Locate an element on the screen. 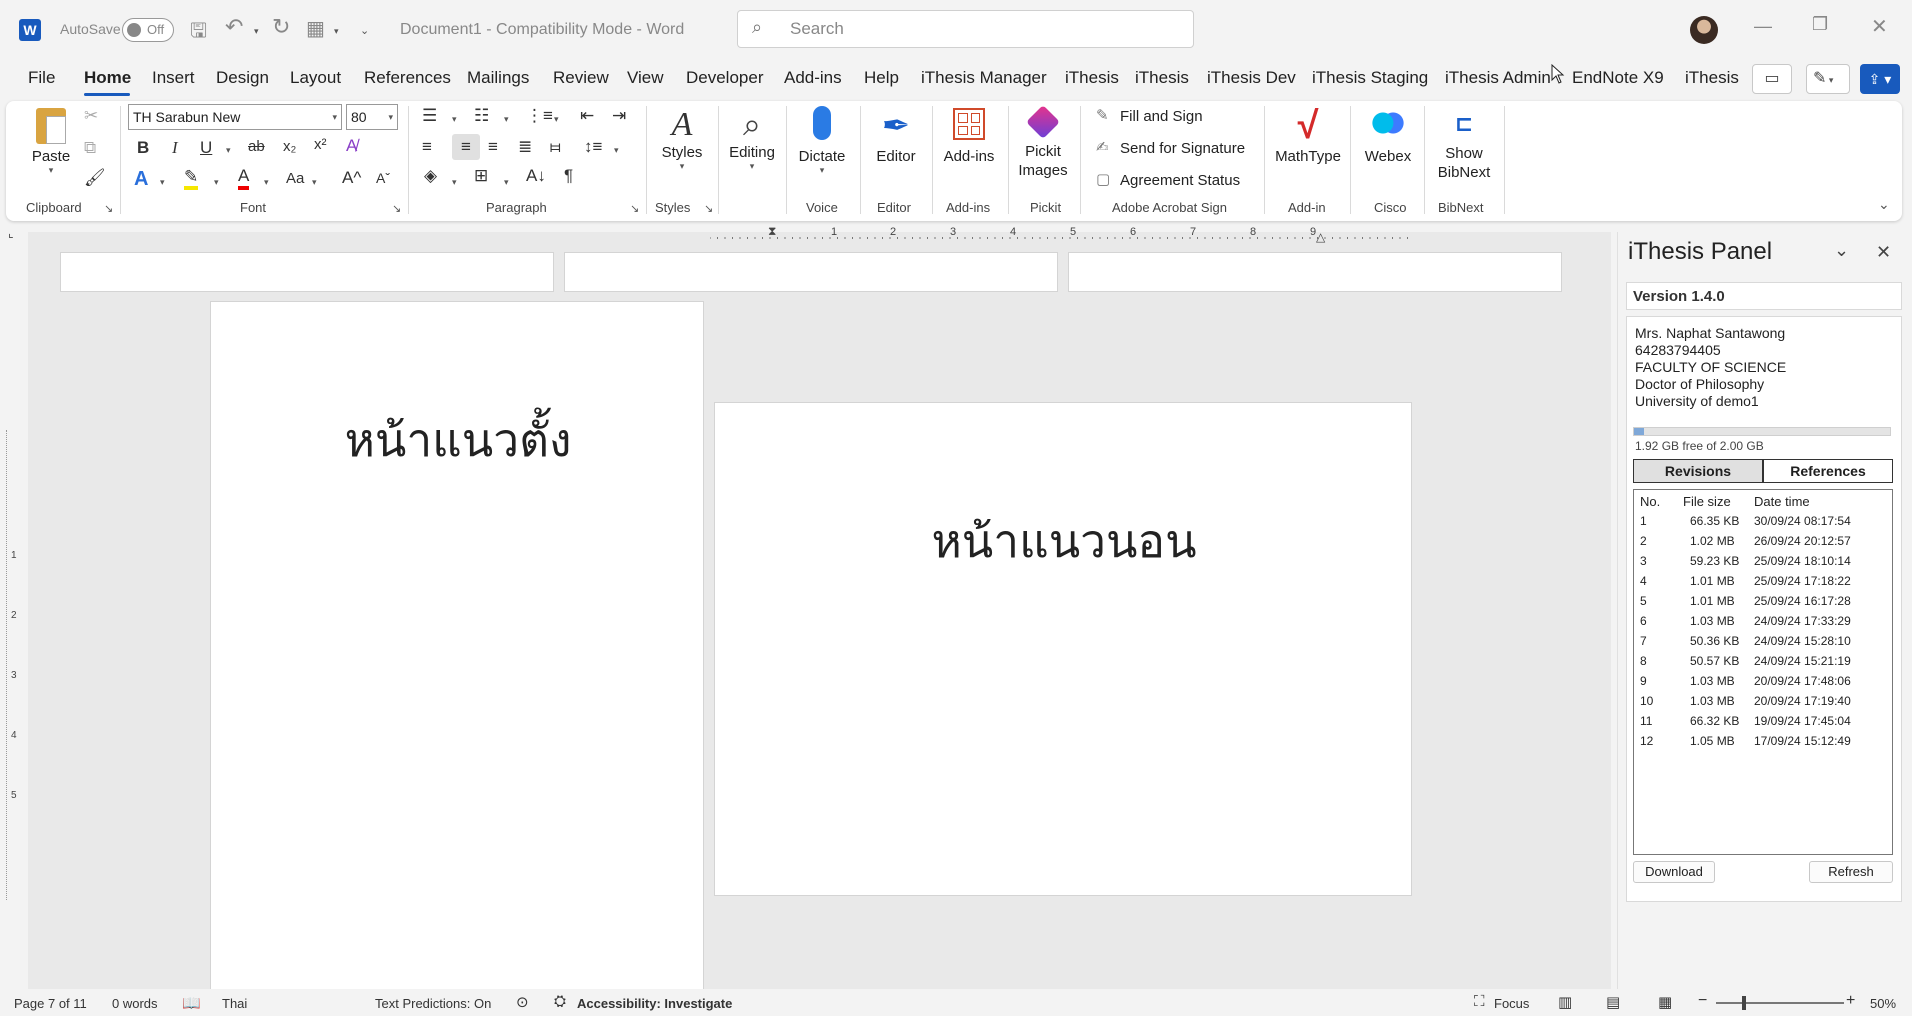 Image resolution: width=1912 pixels, height=1016 pixels. tab-design: Design is located at coordinates (242, 78).